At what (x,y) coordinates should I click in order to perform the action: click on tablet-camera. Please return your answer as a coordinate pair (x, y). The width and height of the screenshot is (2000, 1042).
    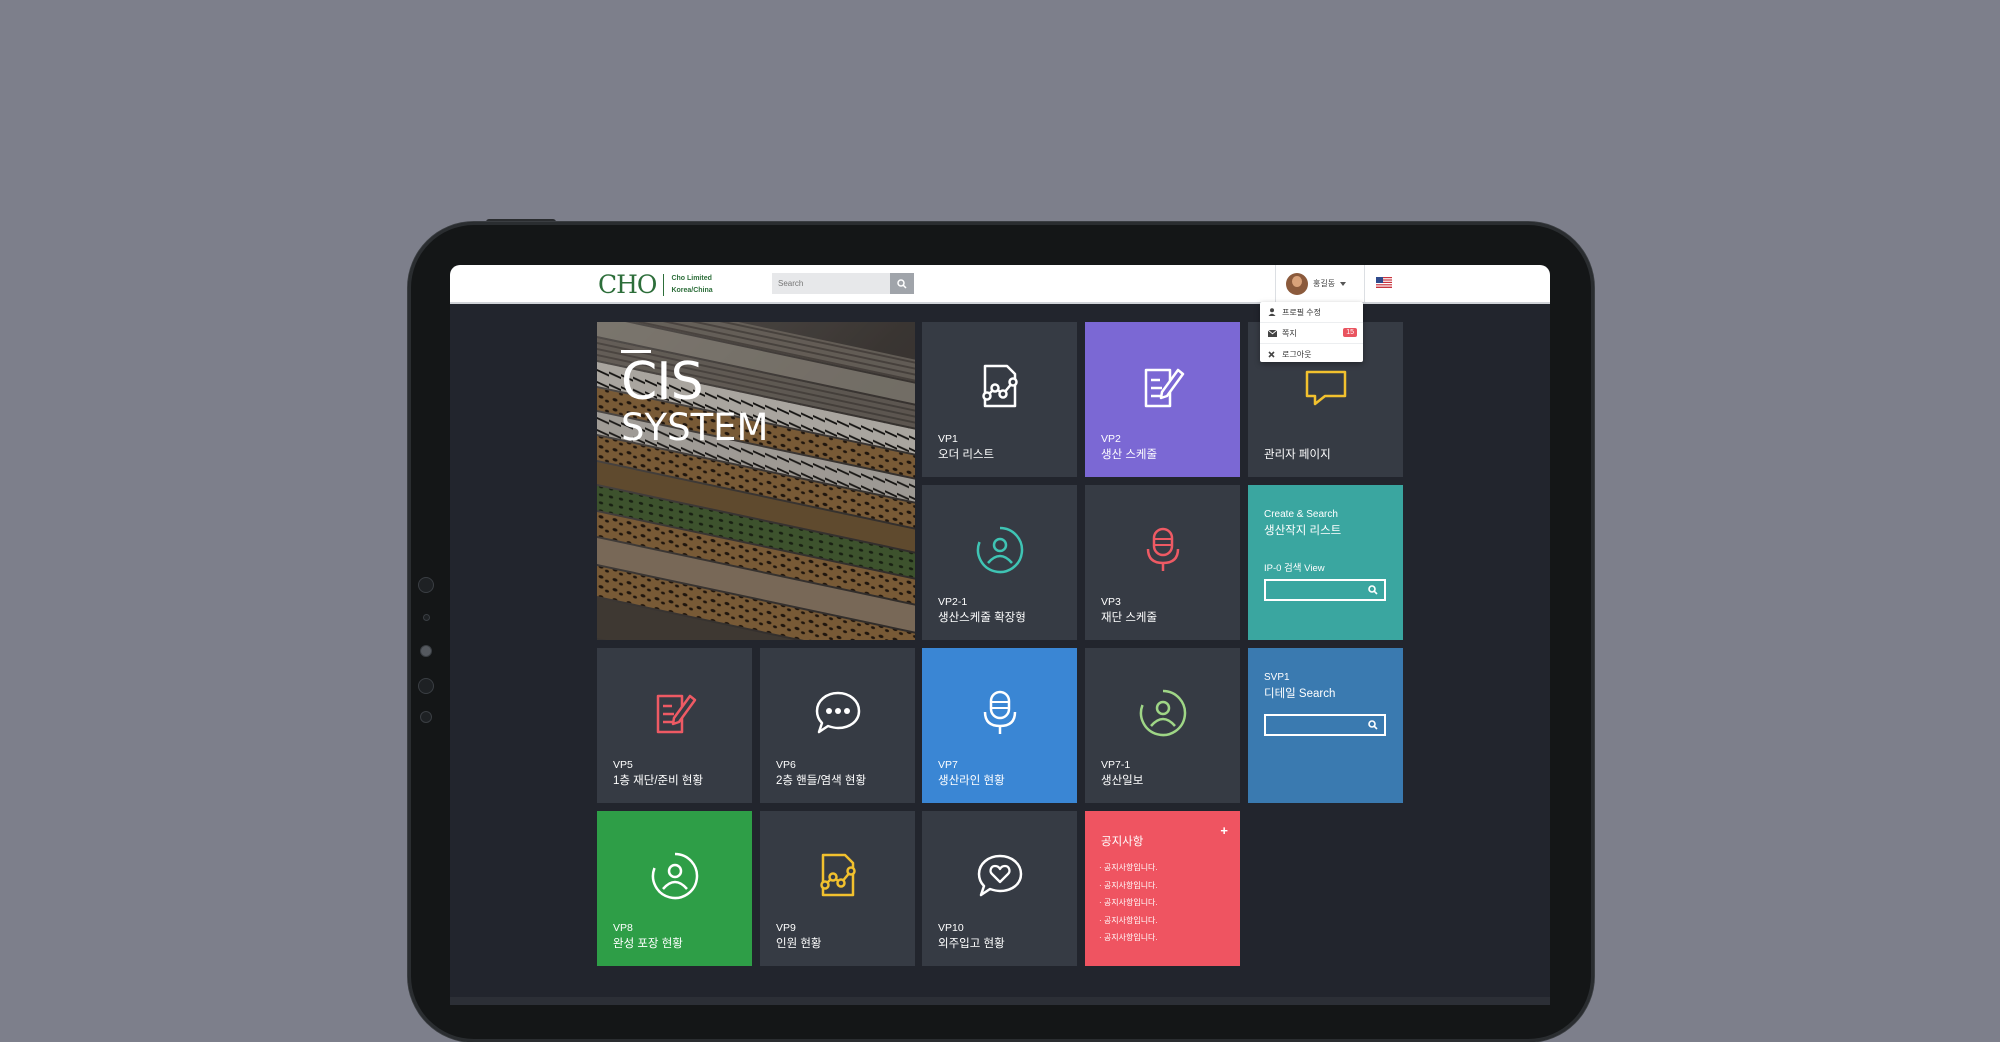
    Looking at the image, I should click on (426, 585).